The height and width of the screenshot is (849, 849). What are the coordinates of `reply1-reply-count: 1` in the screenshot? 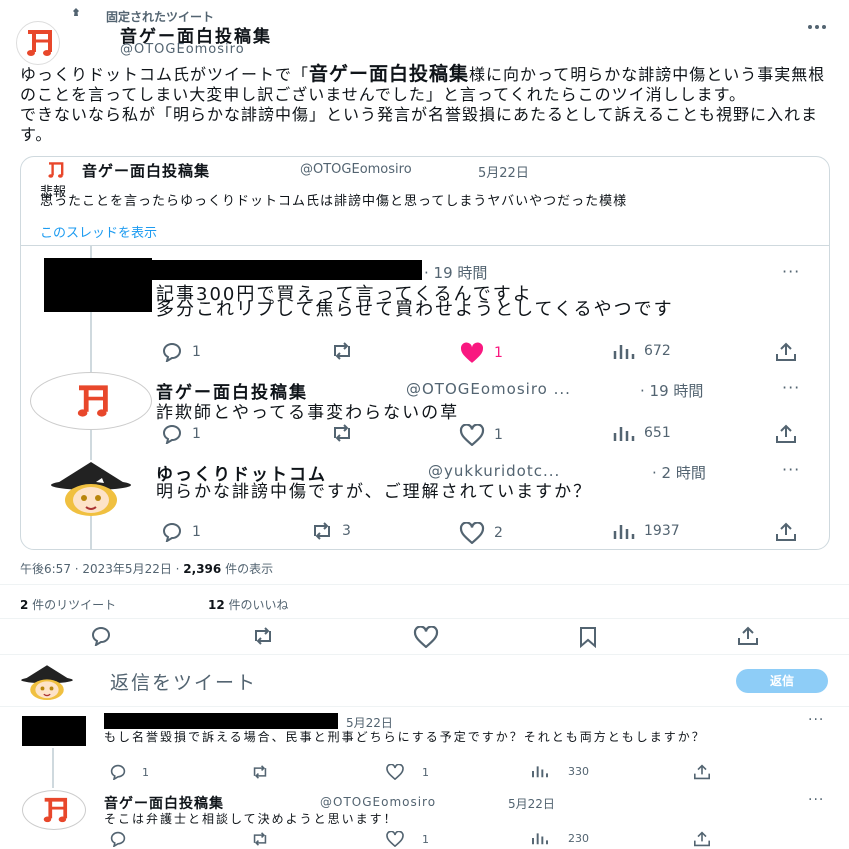 It's located at (196, 352).